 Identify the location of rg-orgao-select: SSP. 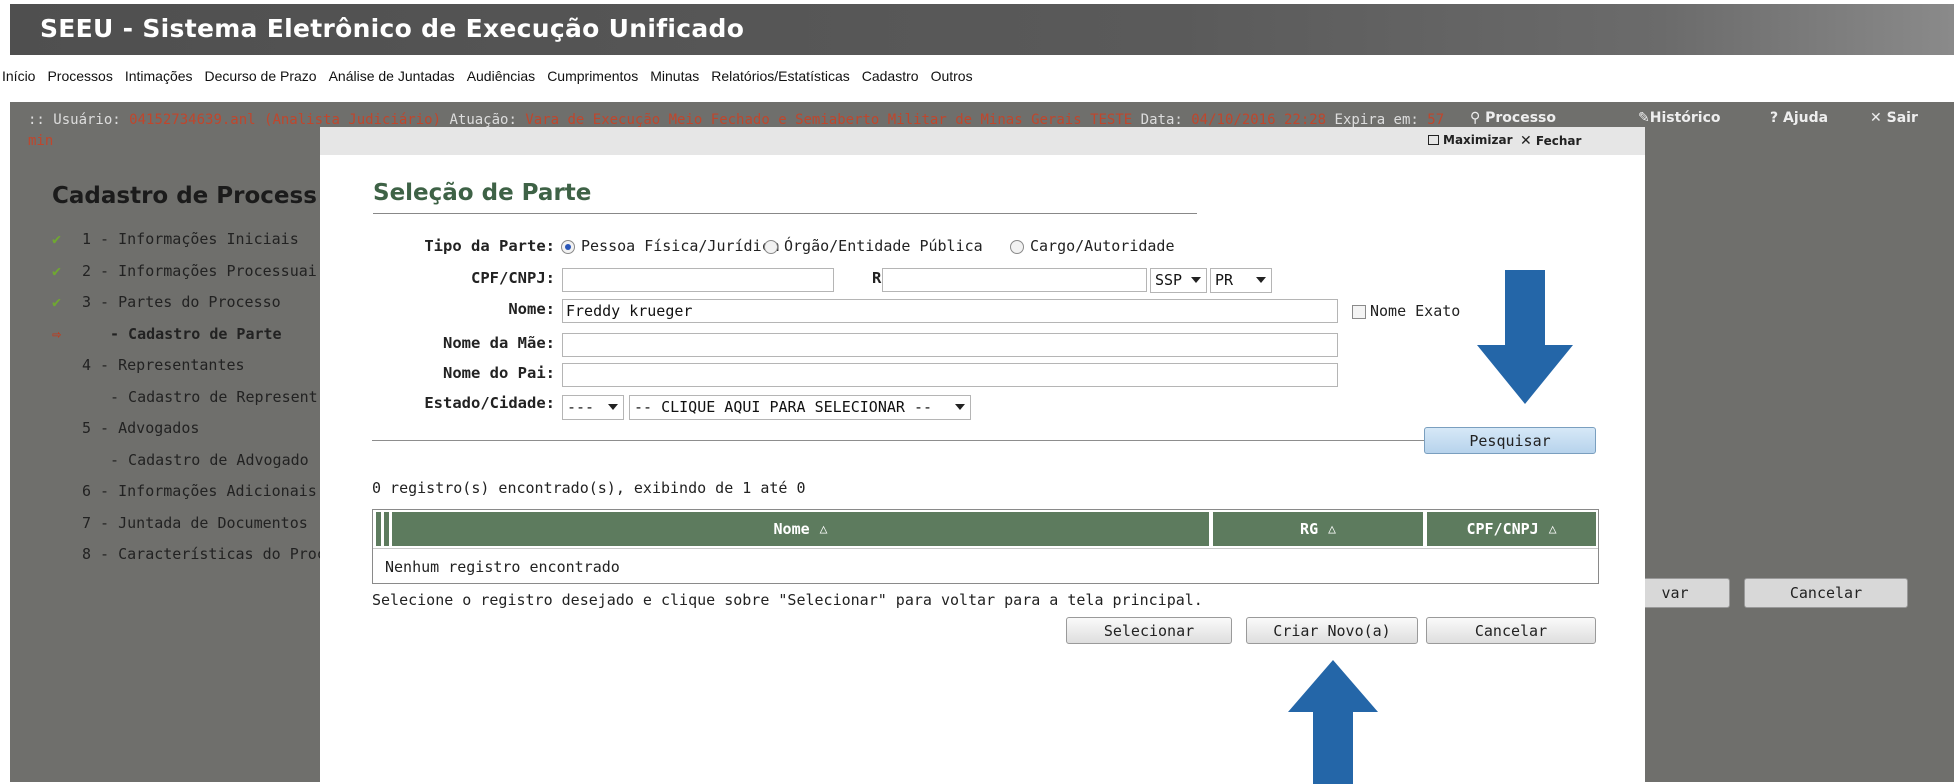
(1178, 280).